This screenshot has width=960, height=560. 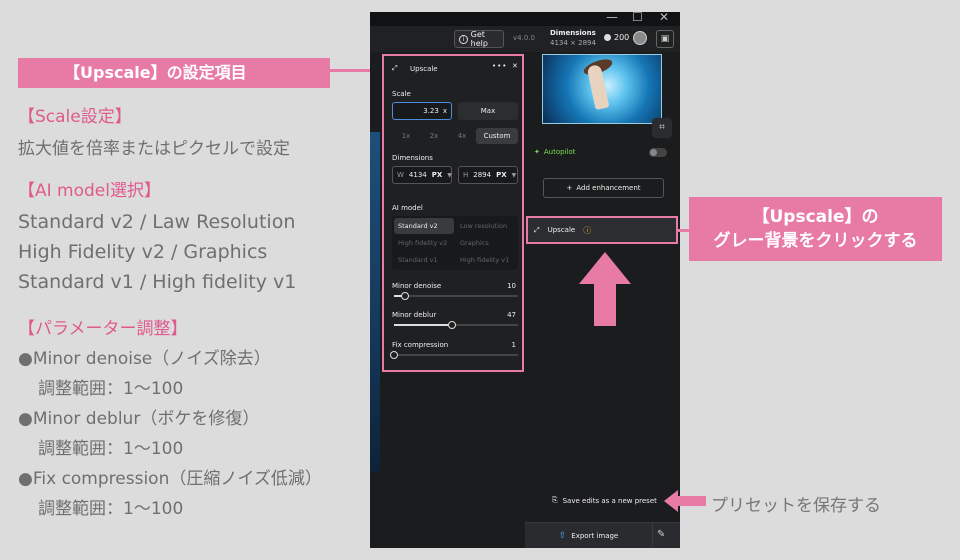 What do you see at coordinates (815, 241) in the screenshot?
I see `callout-line-2: グレー背景をクリックする` at bounding box center [815, 241].